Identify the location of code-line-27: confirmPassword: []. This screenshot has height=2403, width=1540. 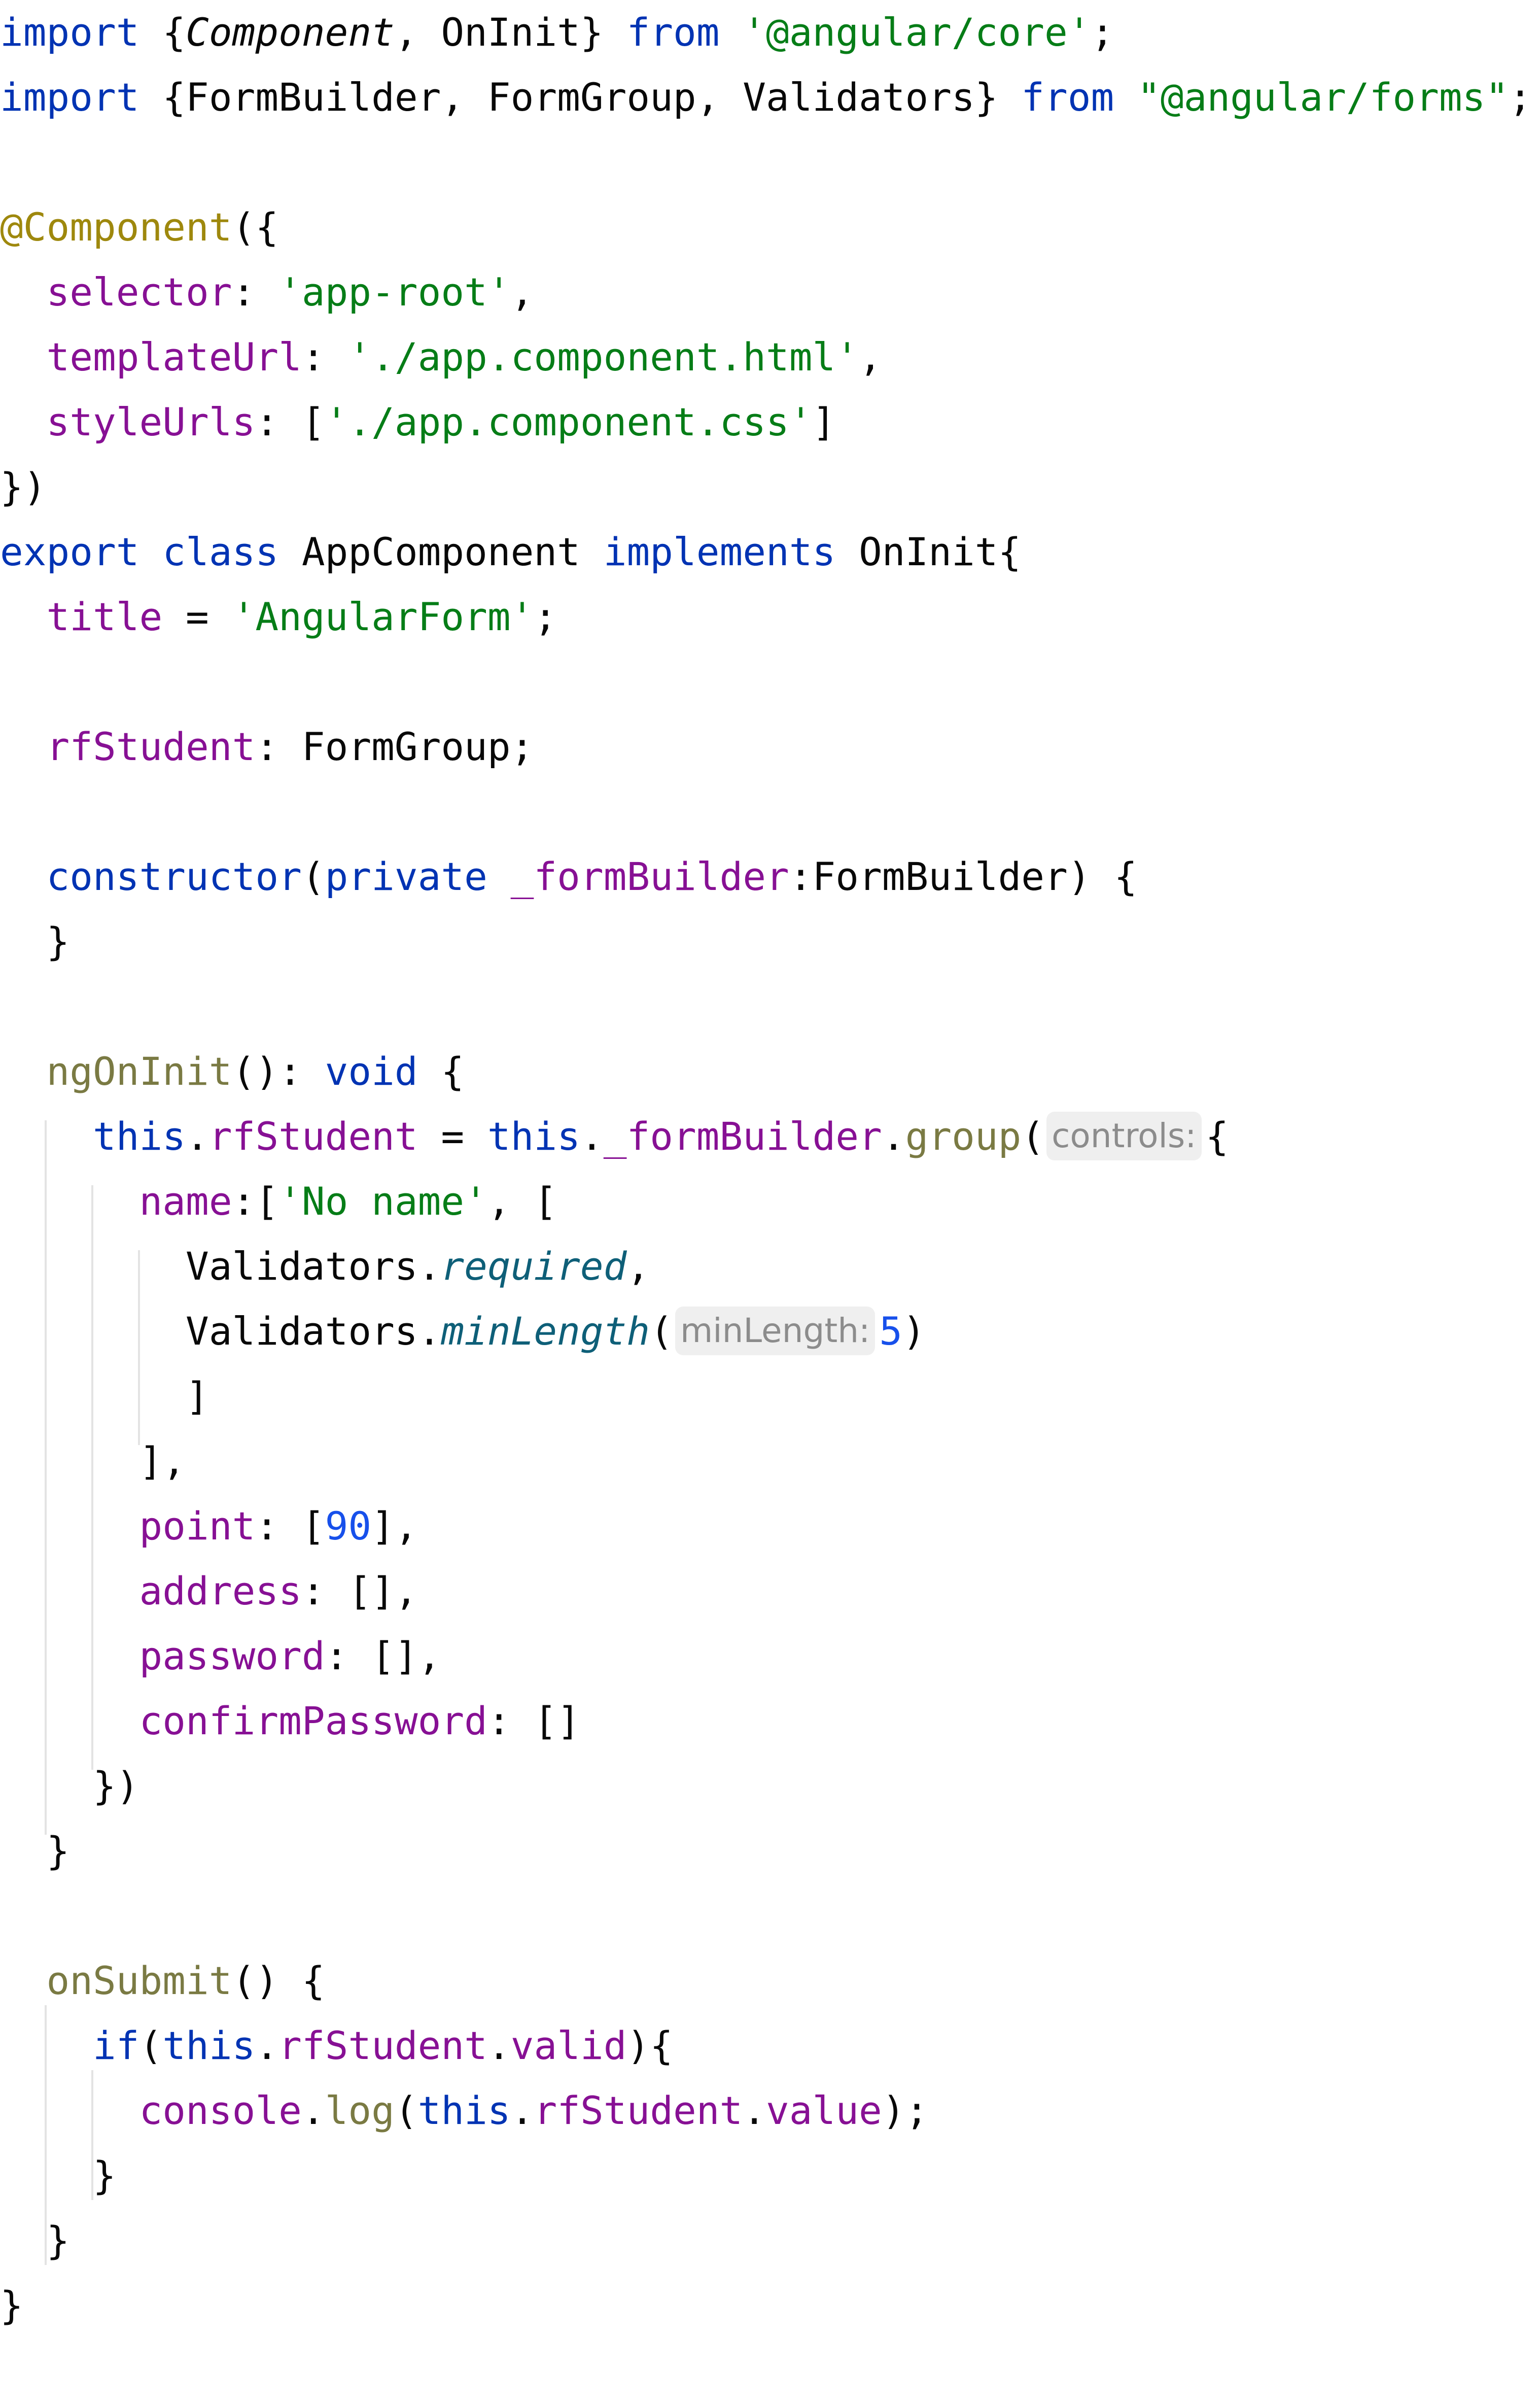
(290, 1721).